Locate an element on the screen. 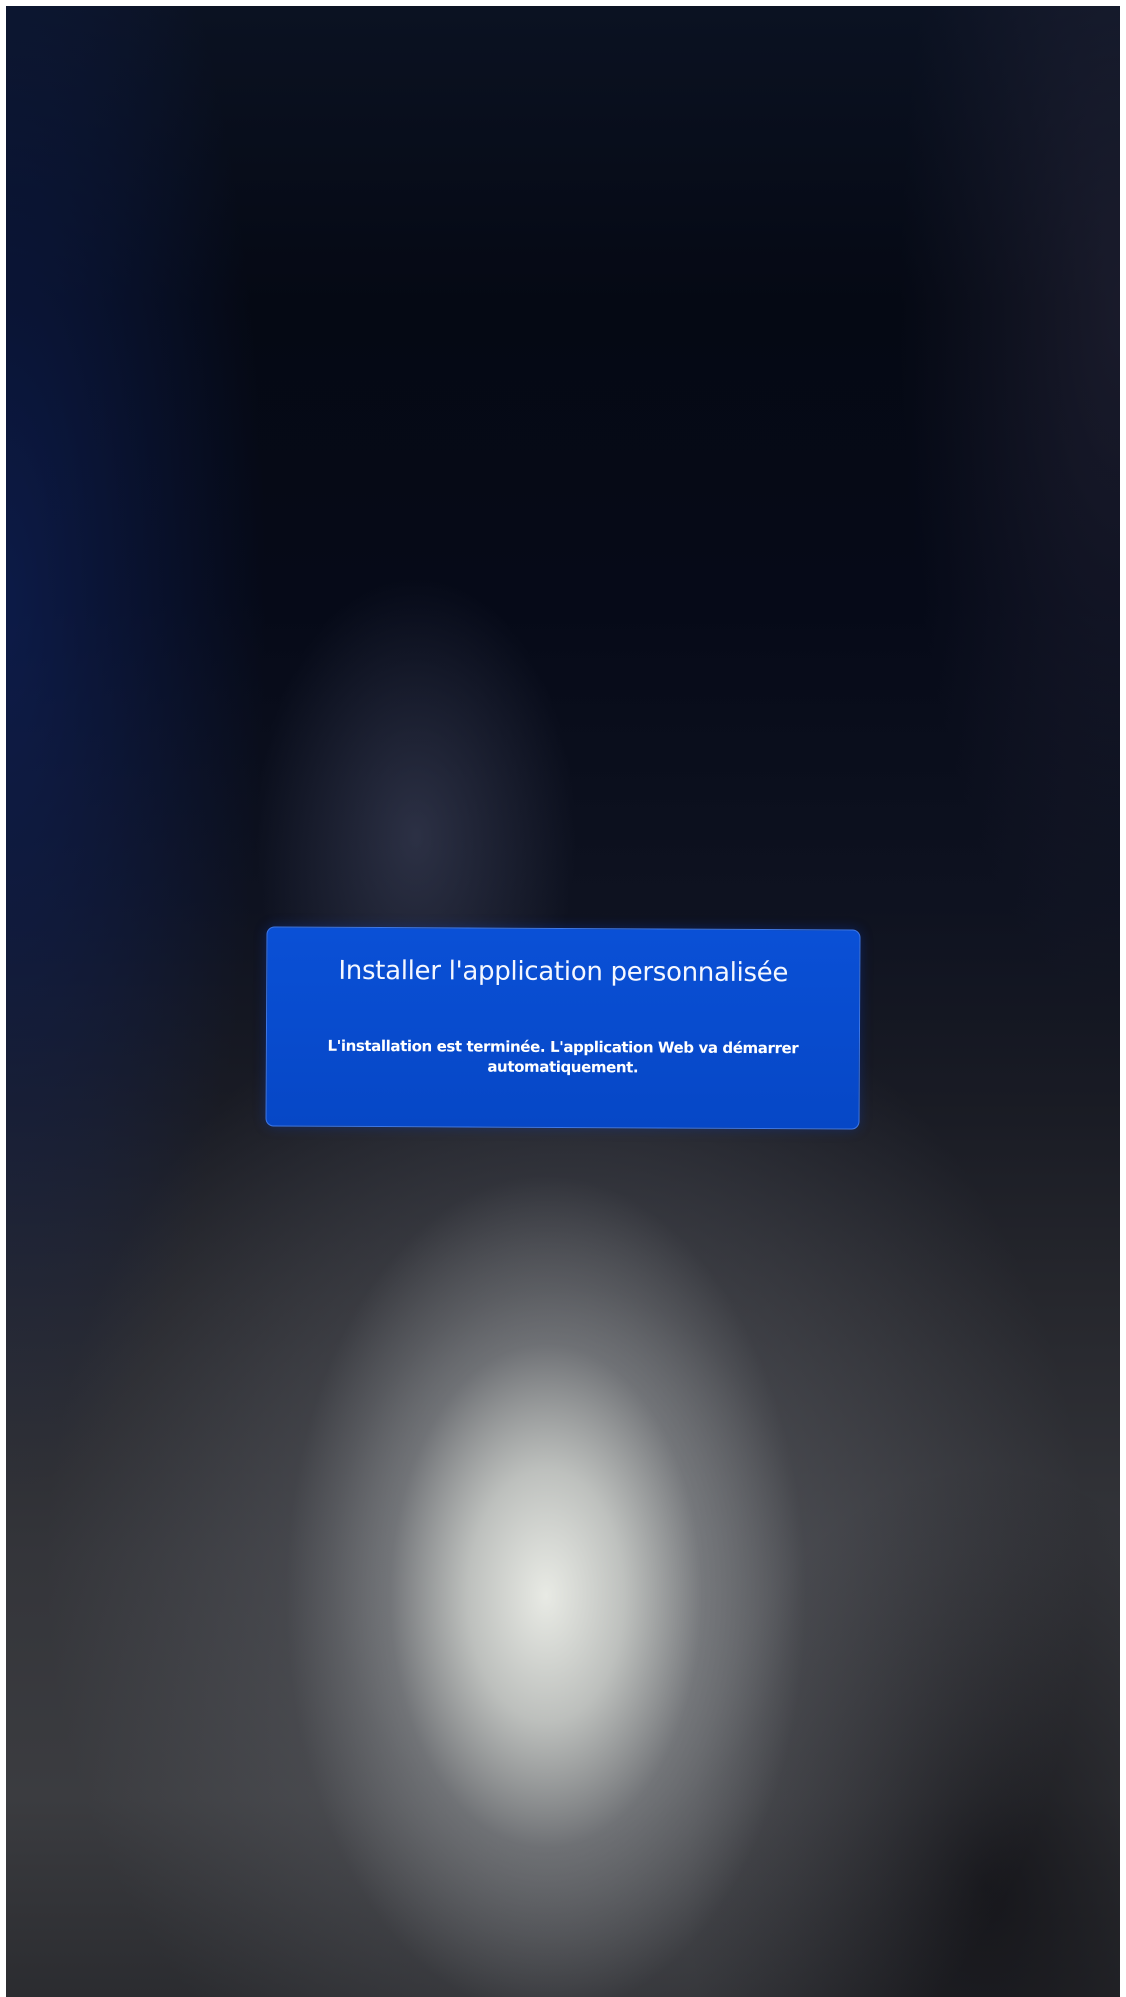  dialog-title: Installer l'application personnalisée is located at coordinates (563, 972).